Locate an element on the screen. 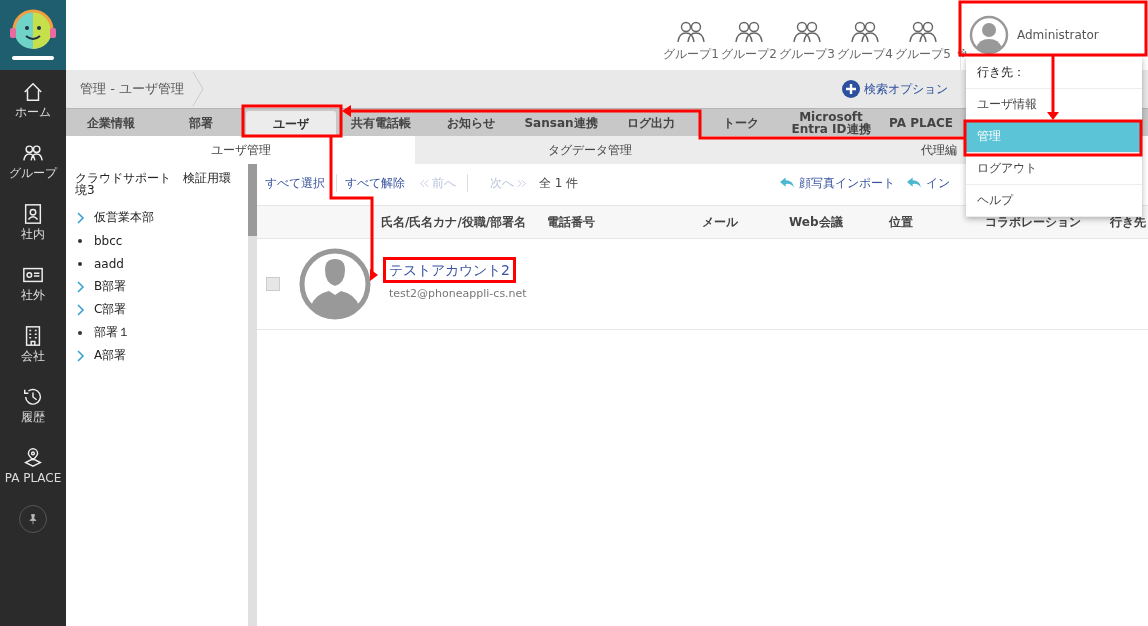 The height and width of the screenshot is (626, 1148). tree-item: C部署 is located at coordinates (110, 309).